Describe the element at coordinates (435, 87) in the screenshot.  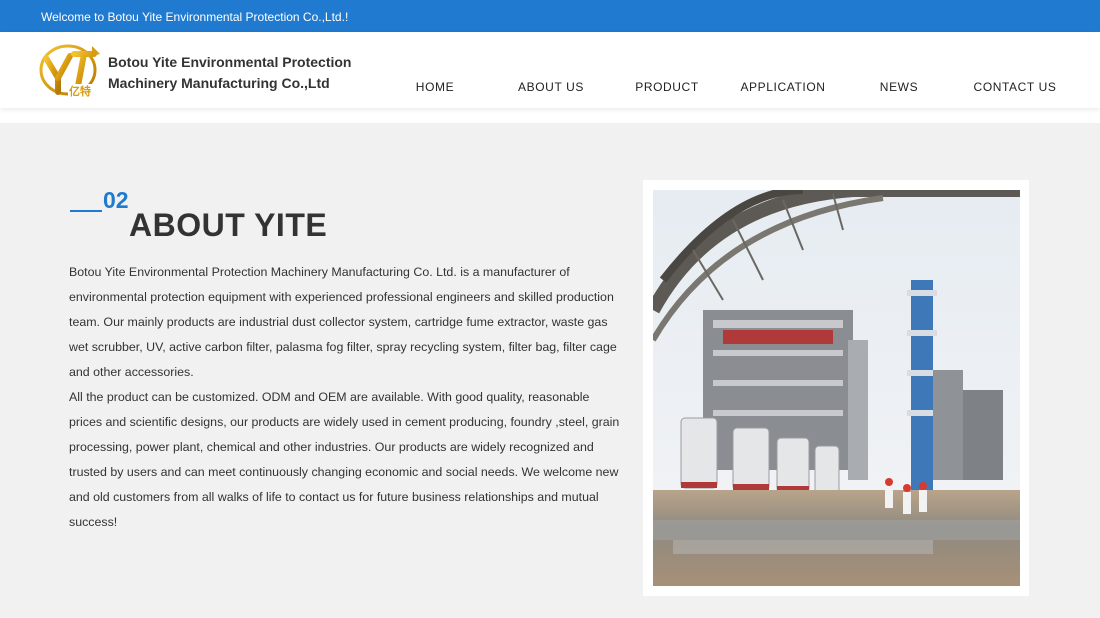
I see `nav-home: HOME` at that location.